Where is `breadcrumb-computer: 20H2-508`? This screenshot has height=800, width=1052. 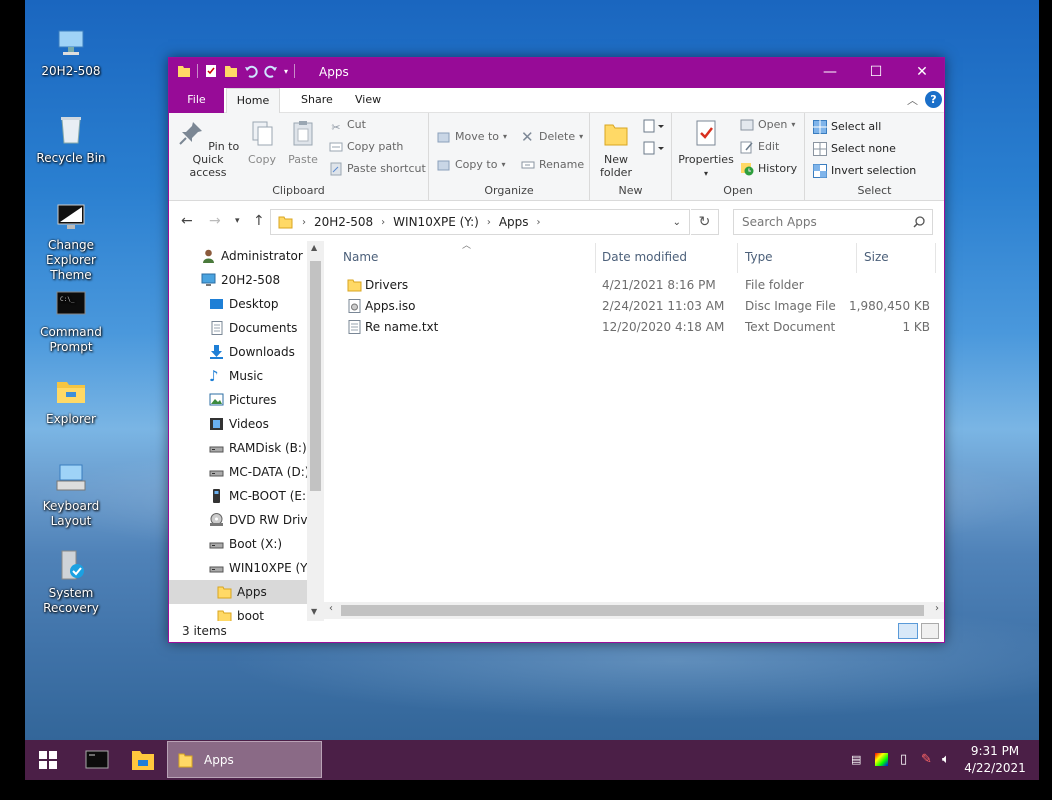 breadcrumb-computer: 20H2-508 is located at coordinates (343, 222).